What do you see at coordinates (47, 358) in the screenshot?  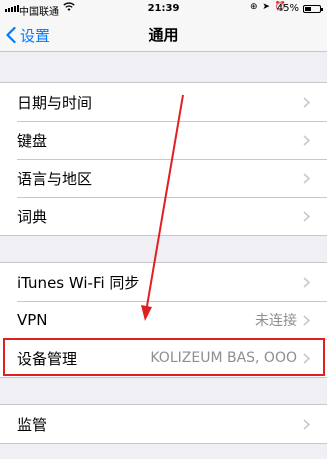 I see `row-label: 设备管理` at bounding box center [47, 358].